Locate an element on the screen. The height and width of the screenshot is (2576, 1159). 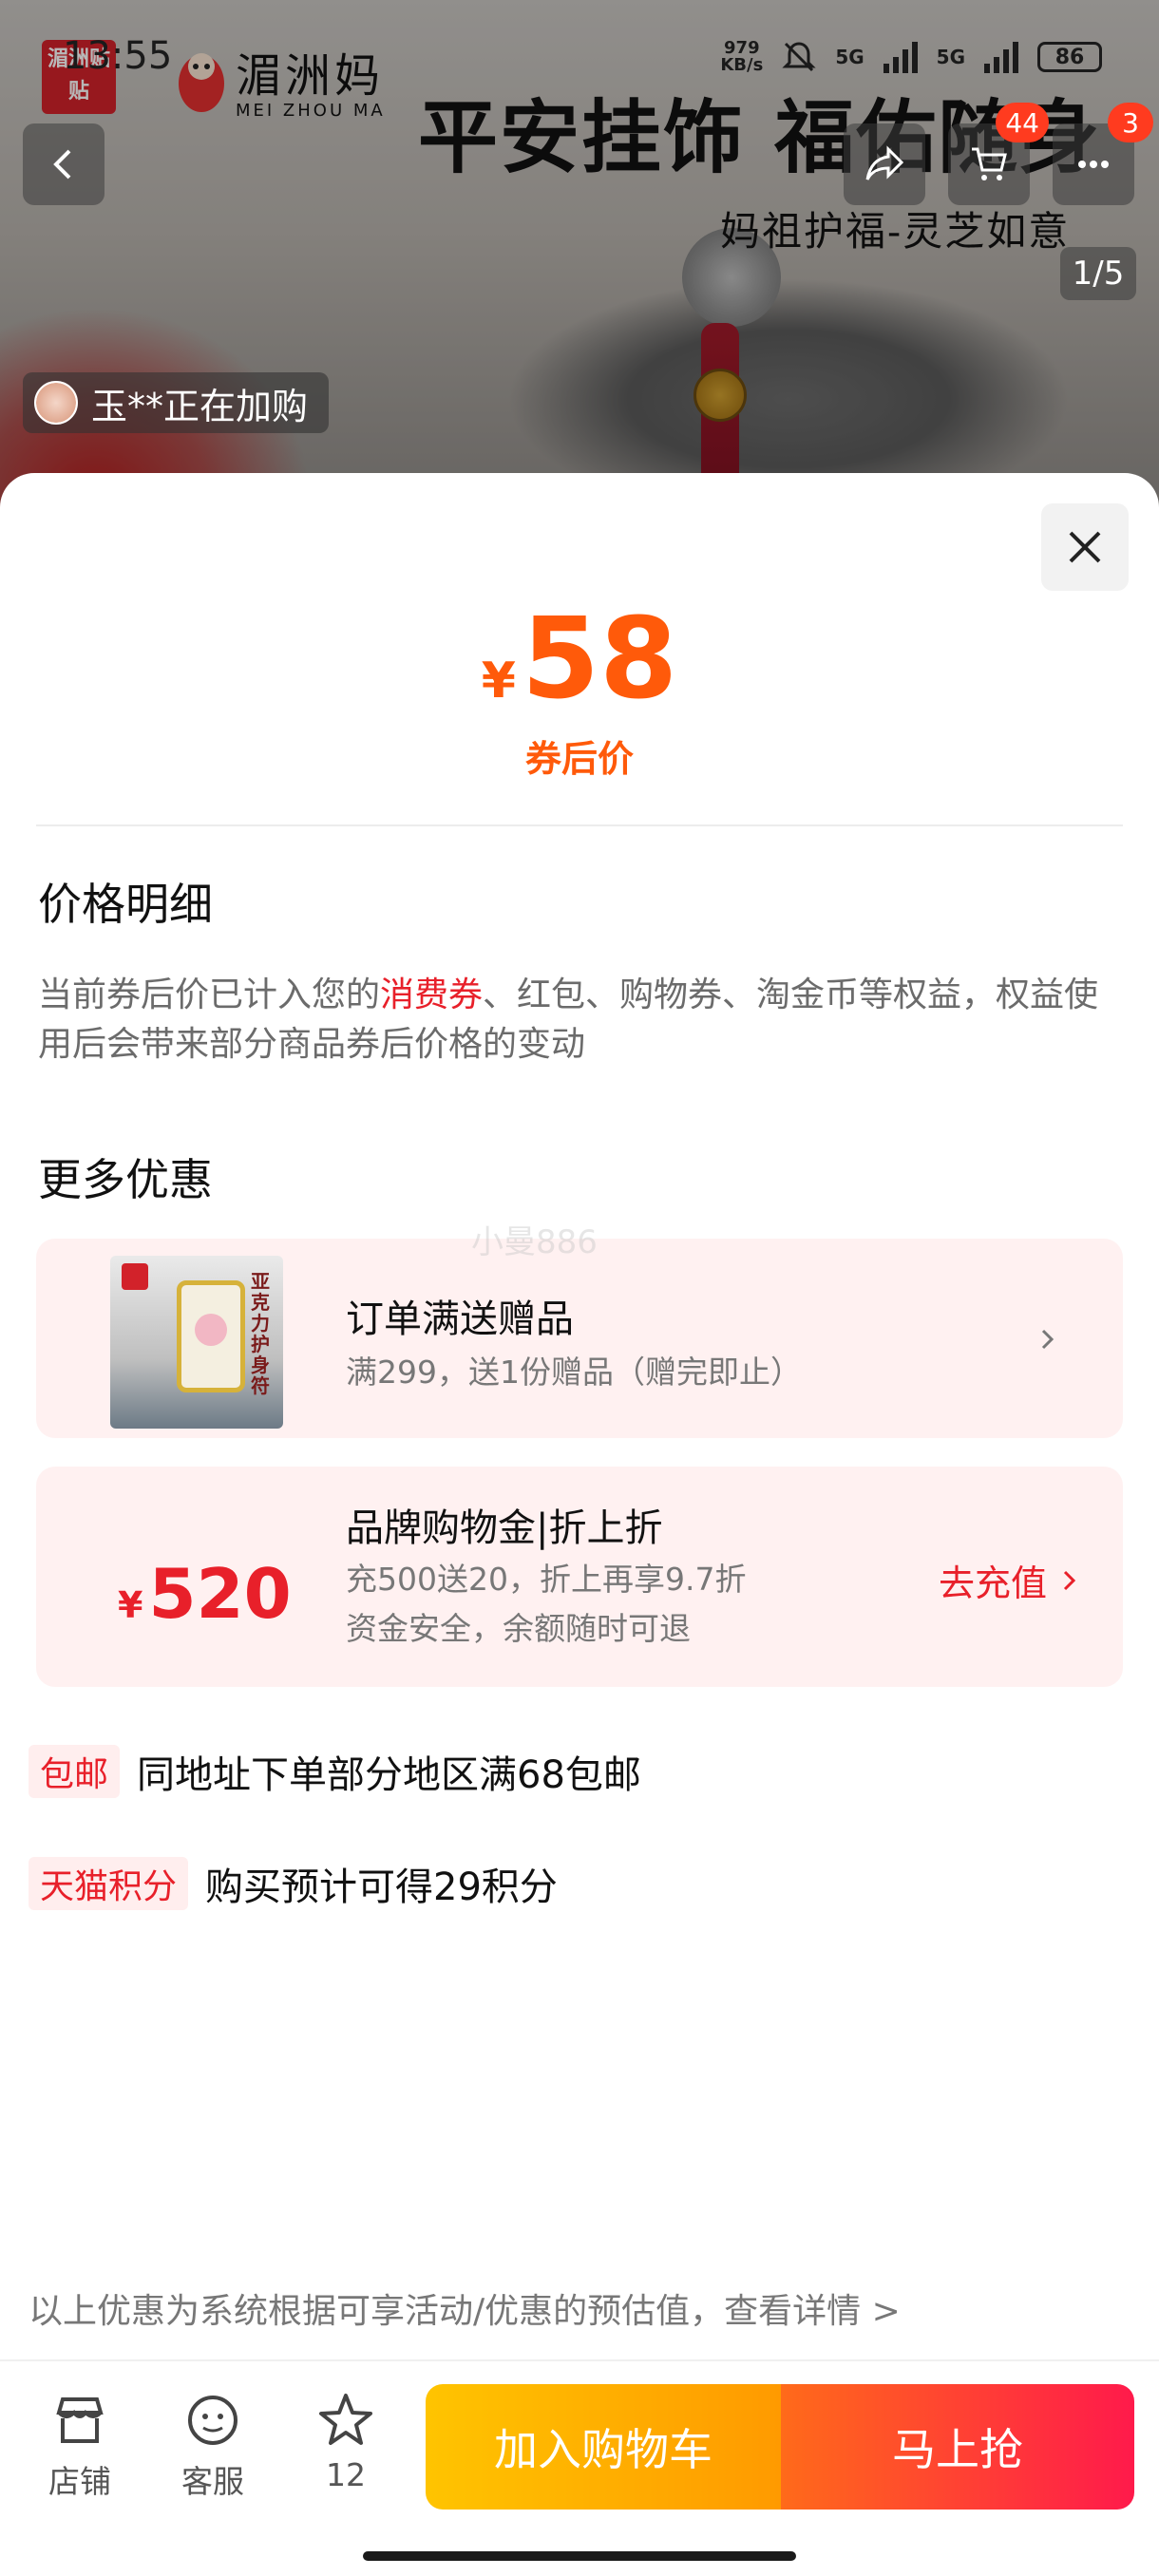
close-icon is located at coordinates (1085, 547).